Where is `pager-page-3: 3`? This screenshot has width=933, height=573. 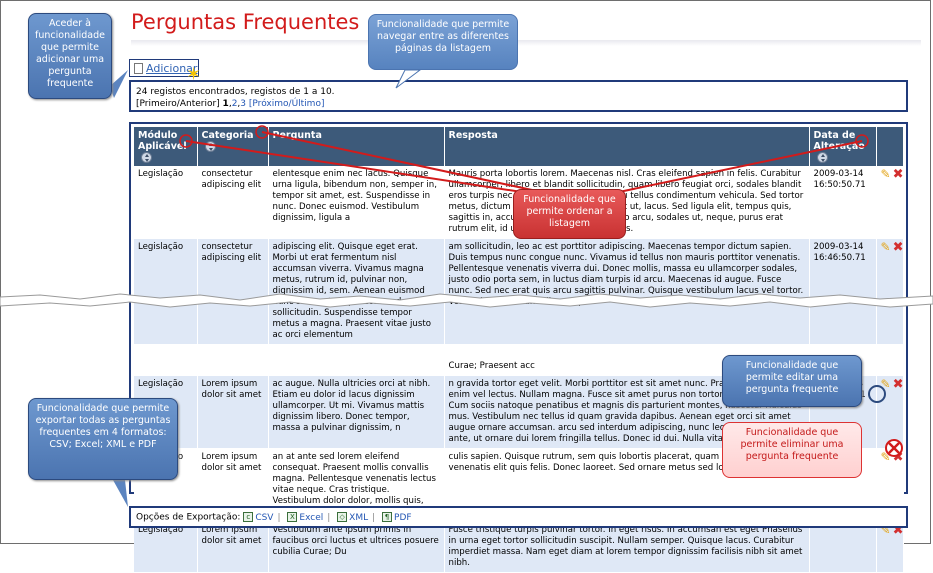
pager-page-3: 3 is located at coordinates (243, 104).